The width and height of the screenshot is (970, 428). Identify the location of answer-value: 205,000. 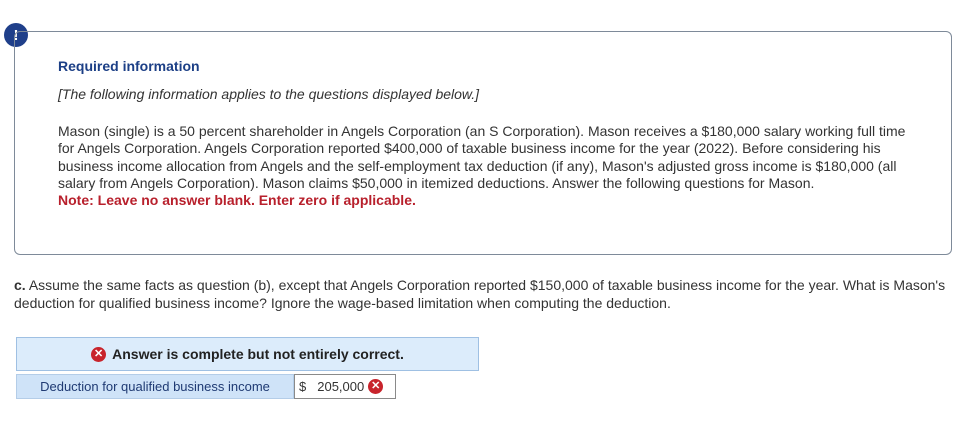
(341, 386).